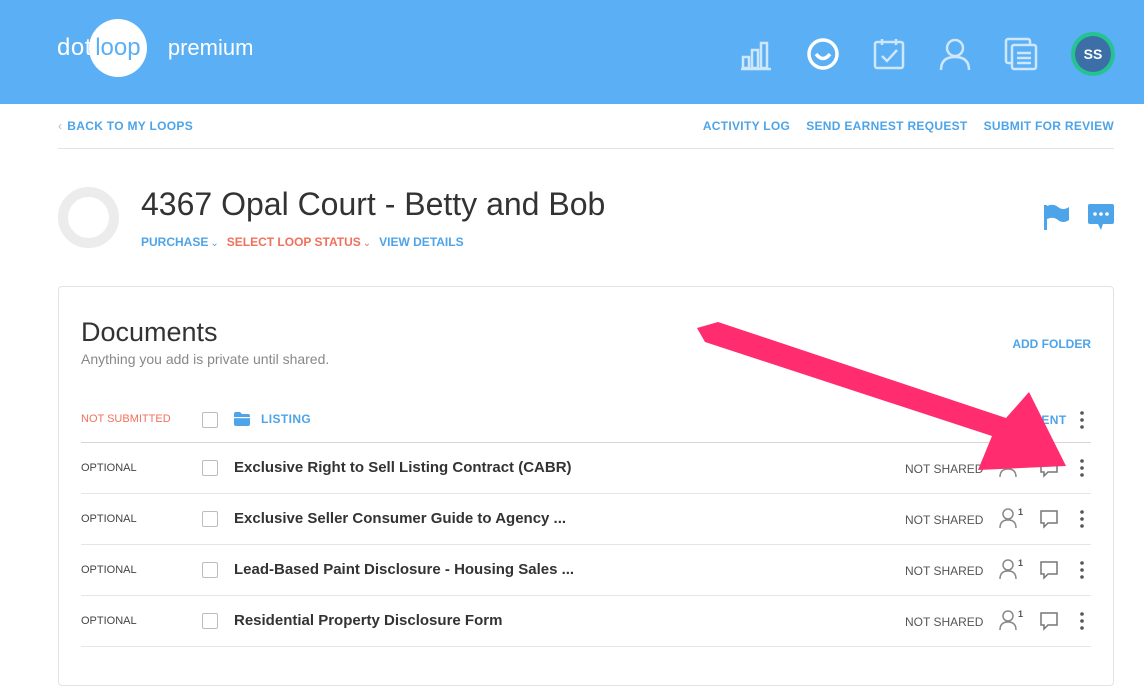 This screenshot has height=686, width=1144. What do you see at coordinates (955, 54) in the screenshot?
I see `contacts-icon` at bounding box center [955, 54].